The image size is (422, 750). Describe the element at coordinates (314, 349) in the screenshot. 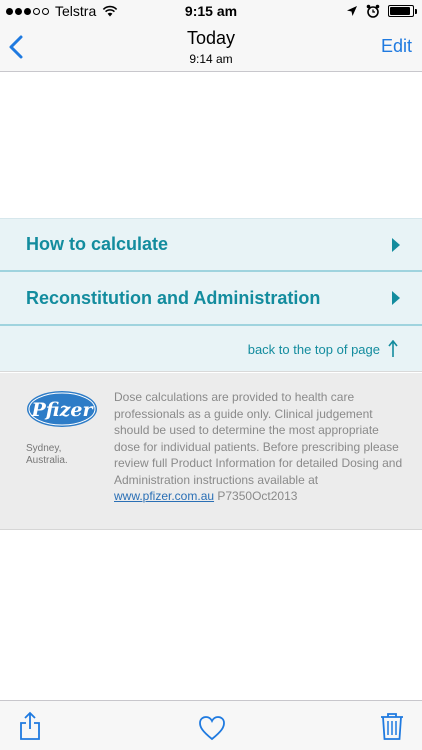

I see `back-to-top-link: back to the top of page` at that location.